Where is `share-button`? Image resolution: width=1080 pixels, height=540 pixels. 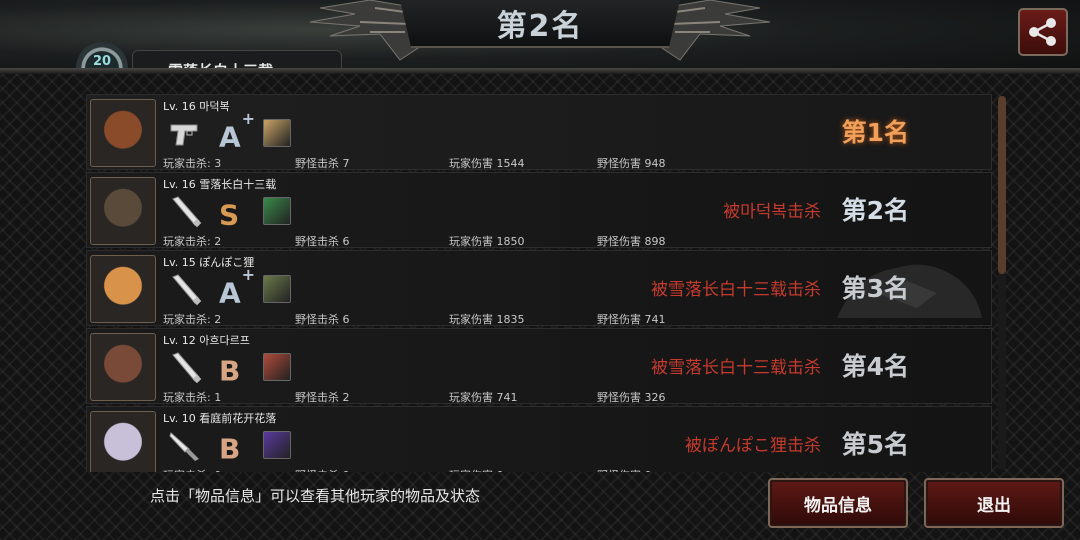 share-button is located at coordinates (1043, 32).